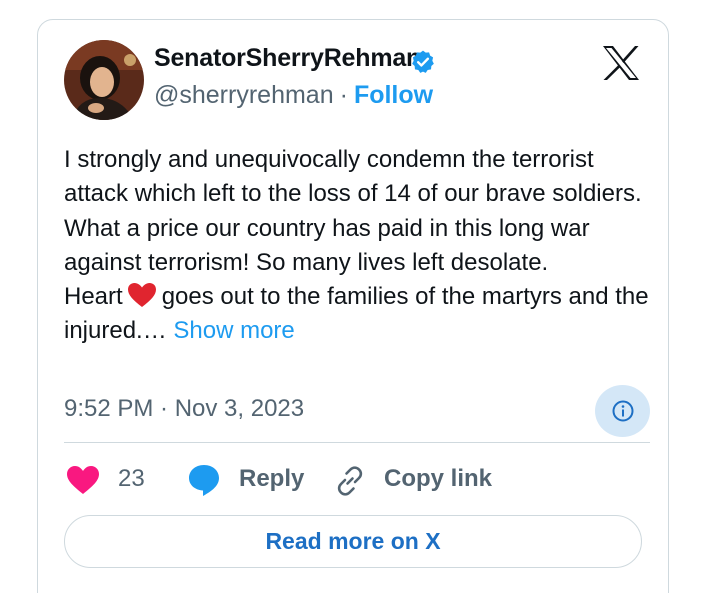 This screenshot has height=593, width=706. I want to click on like-count: 23, so click(131, 479).